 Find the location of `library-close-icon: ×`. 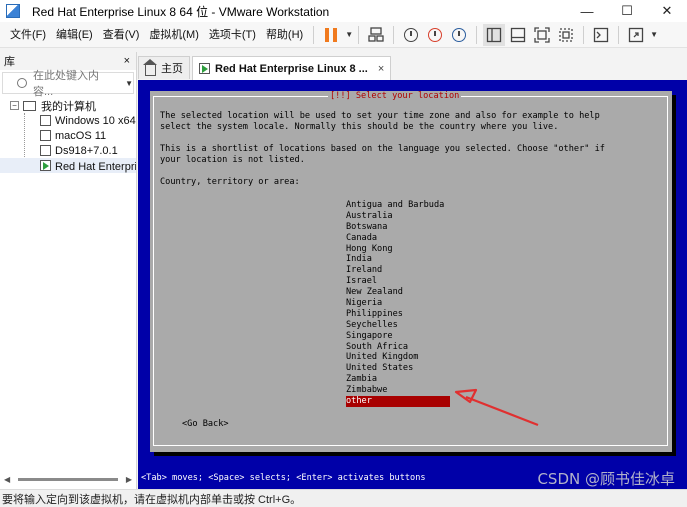

library-close-icon: × is located at coordinates (127, 61).